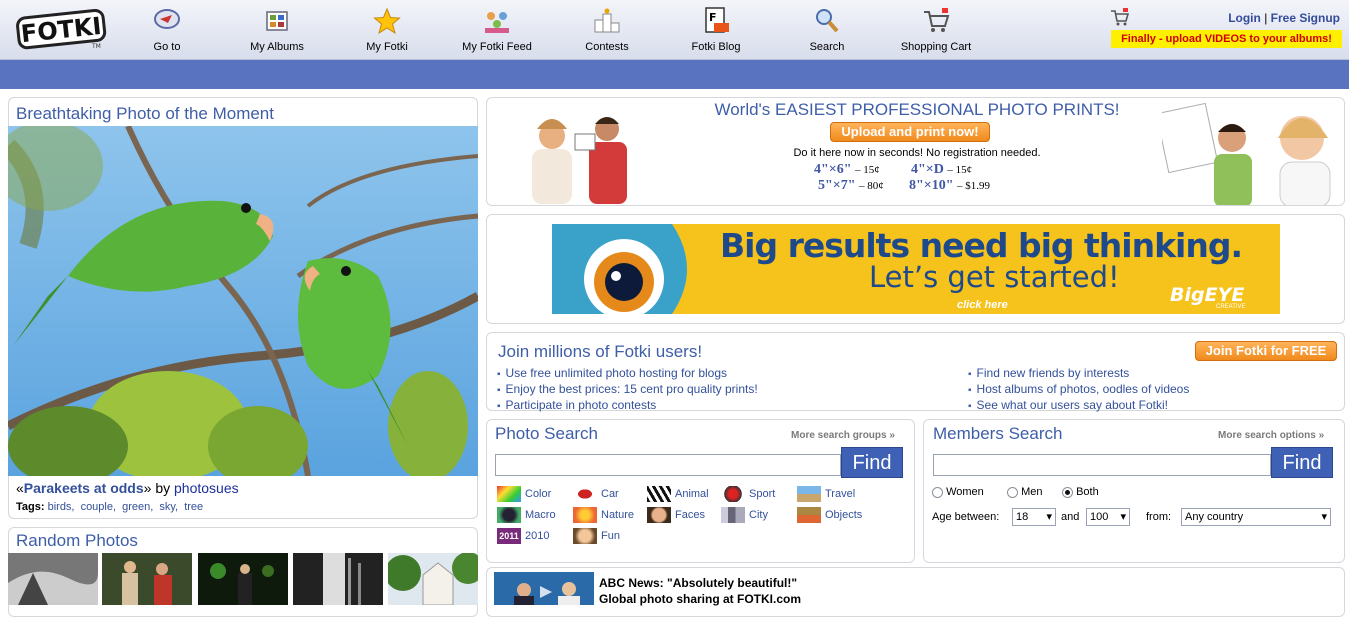 The width and height of the screenshot is (1349, 617). What do you see at coordinates (596, 494) in the screenshot?
I see `category-car: Car` at bounding box center [596, 494].